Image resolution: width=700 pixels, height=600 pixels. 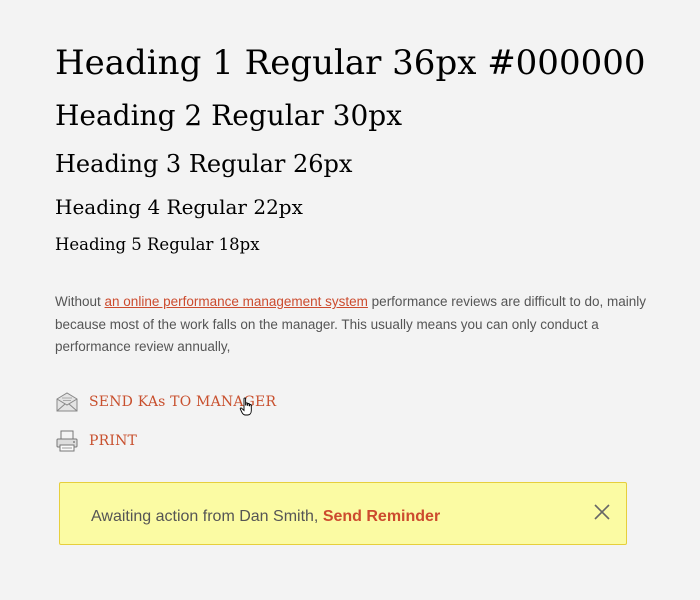 I want to click on close-icon, so click(x=602, y=512).